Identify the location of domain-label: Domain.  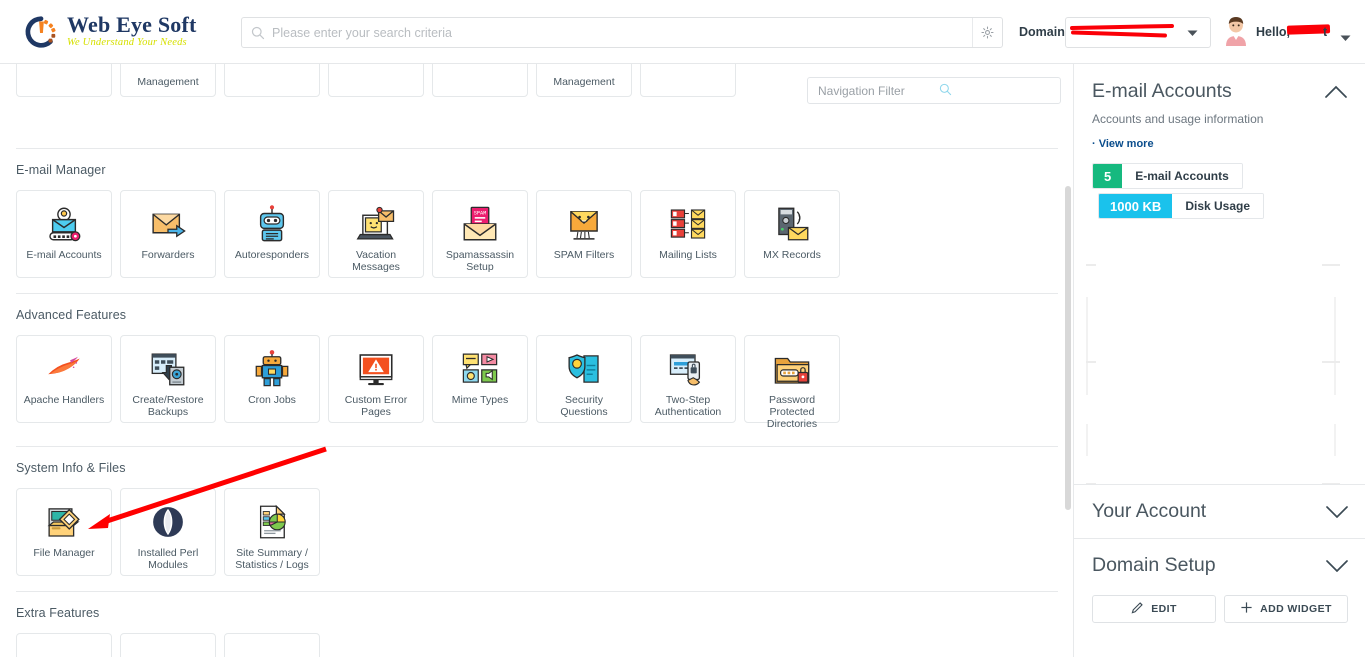
(1042, 32).